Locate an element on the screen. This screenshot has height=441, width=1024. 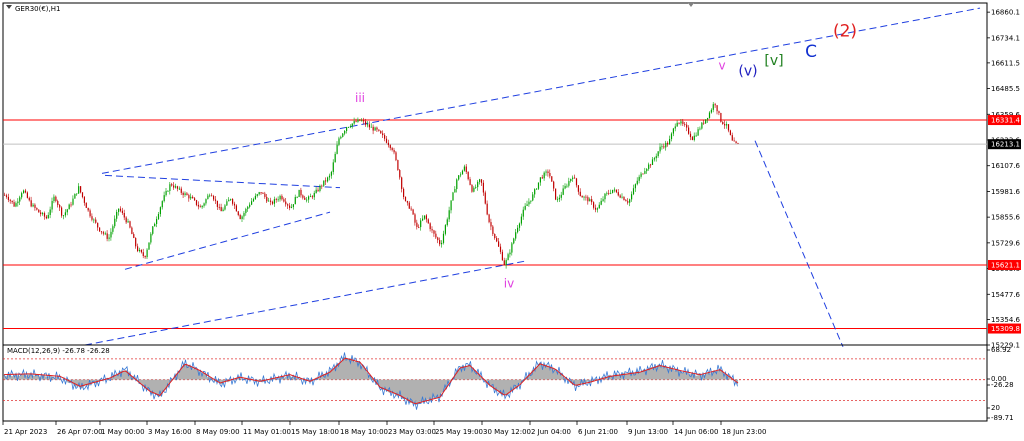
price-tag: 15621.1 is located at coordinates (1004, 265).